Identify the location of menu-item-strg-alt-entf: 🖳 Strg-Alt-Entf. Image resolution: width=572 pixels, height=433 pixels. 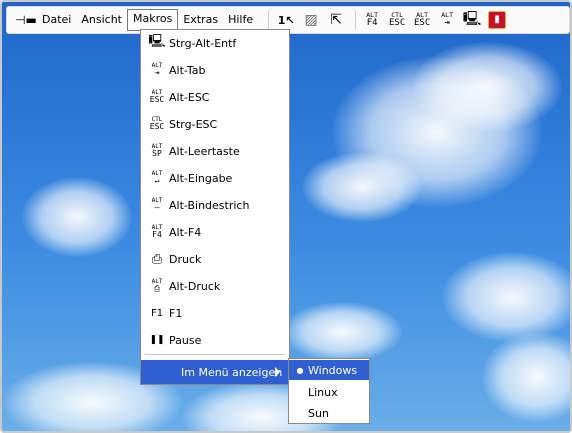
(215, 43).